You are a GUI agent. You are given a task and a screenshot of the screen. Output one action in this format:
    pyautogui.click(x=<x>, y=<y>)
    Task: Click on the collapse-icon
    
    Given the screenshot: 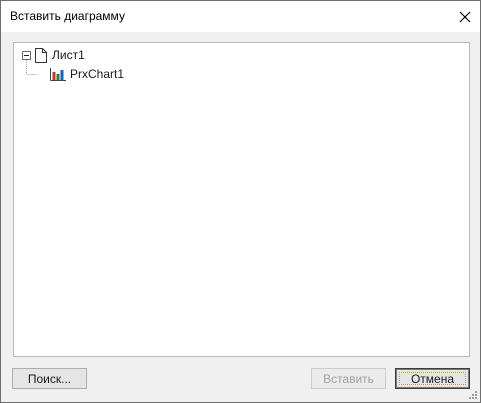 What is the action you would take?
    pyautogui.click(x=26, y=55)
    